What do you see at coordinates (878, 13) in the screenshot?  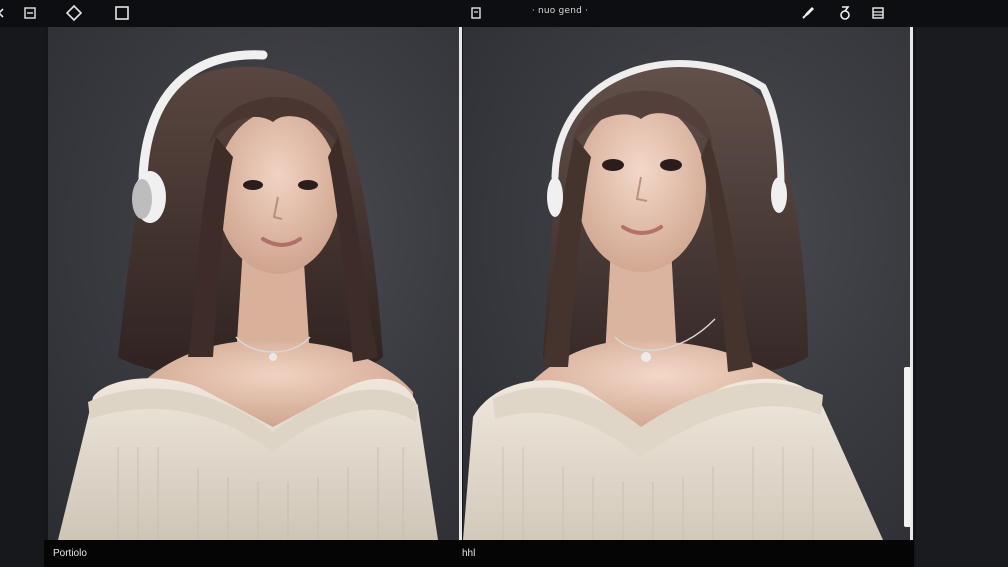 I see `layers-icon` at bounding box center [878, 13].